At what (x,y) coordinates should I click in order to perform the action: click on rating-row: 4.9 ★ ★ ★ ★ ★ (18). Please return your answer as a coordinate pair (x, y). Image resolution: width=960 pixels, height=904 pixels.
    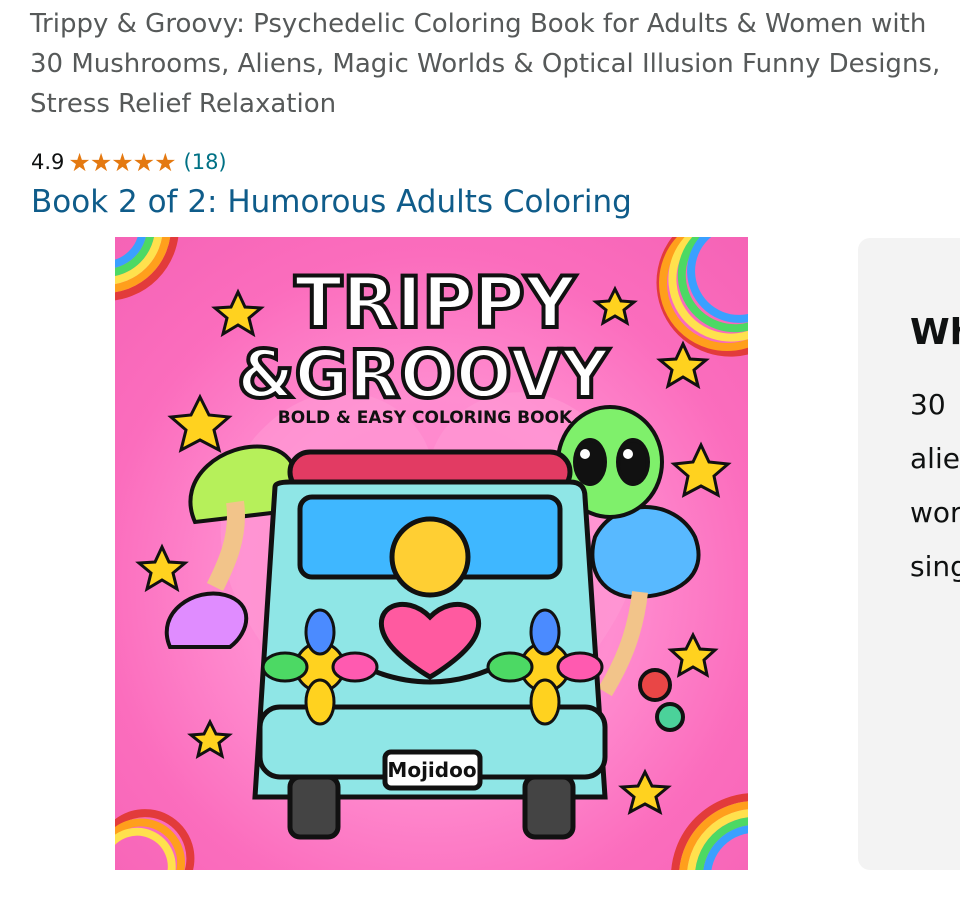
    Looking at the image, I should click on (129, 162).